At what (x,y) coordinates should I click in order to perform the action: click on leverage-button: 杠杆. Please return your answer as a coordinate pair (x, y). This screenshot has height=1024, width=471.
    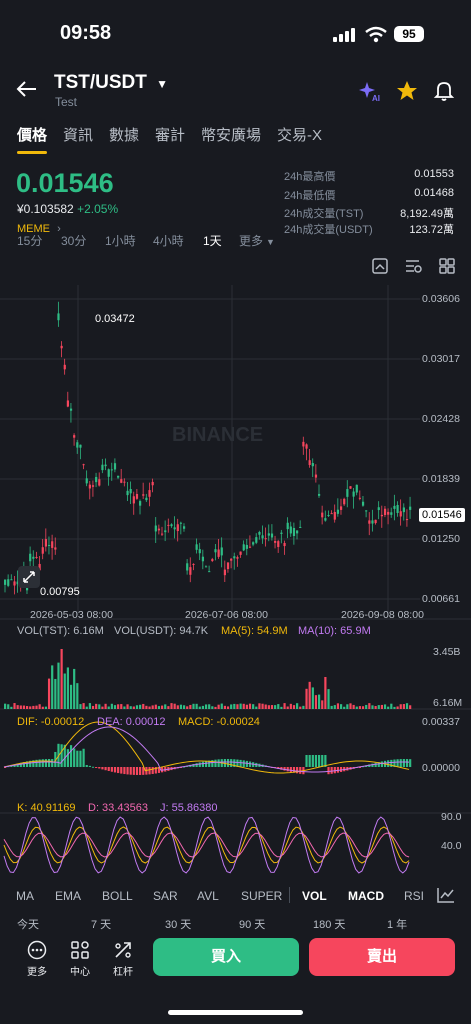
    Looking at the image, I should click on (123, 959).